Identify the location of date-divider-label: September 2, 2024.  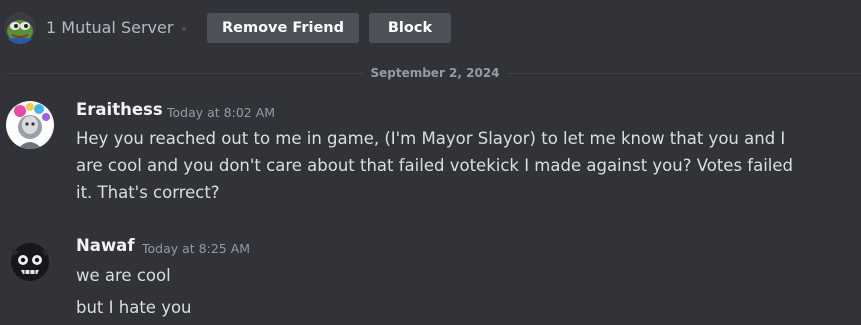
(435, 73).